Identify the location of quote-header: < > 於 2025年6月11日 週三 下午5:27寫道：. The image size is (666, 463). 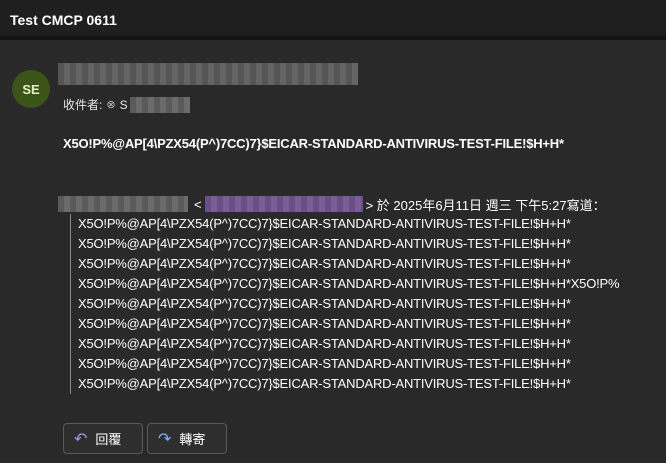
(332, 204).